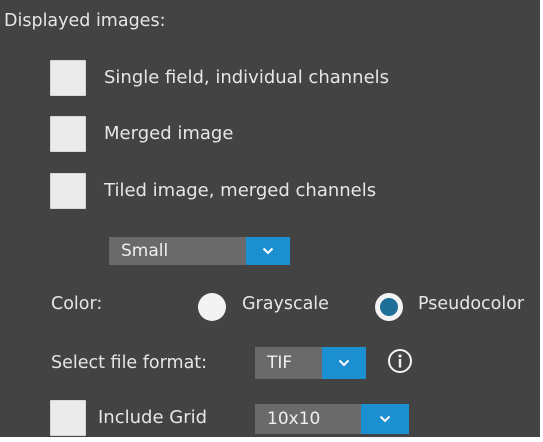 This screenshot has width=543, height=442. I want to click on option-single-field: Single field, individual channels, so click(219, 78).